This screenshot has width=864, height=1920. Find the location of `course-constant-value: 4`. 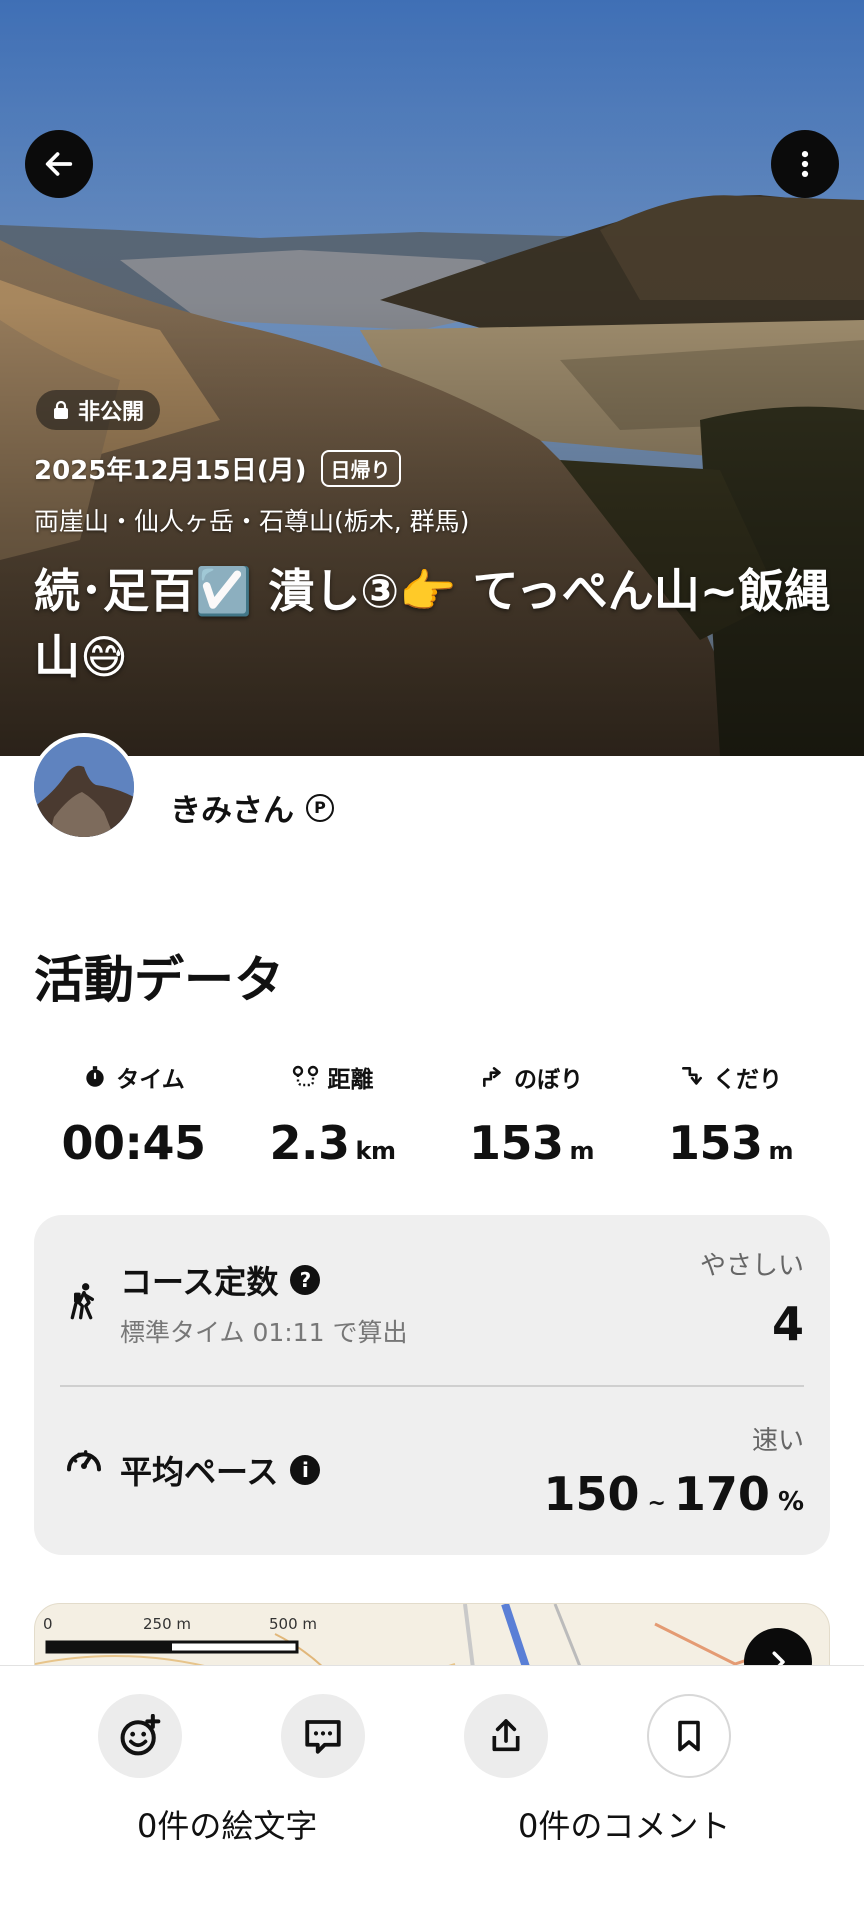

course-constant-value: 4 is located at coordinates (787, 1324).